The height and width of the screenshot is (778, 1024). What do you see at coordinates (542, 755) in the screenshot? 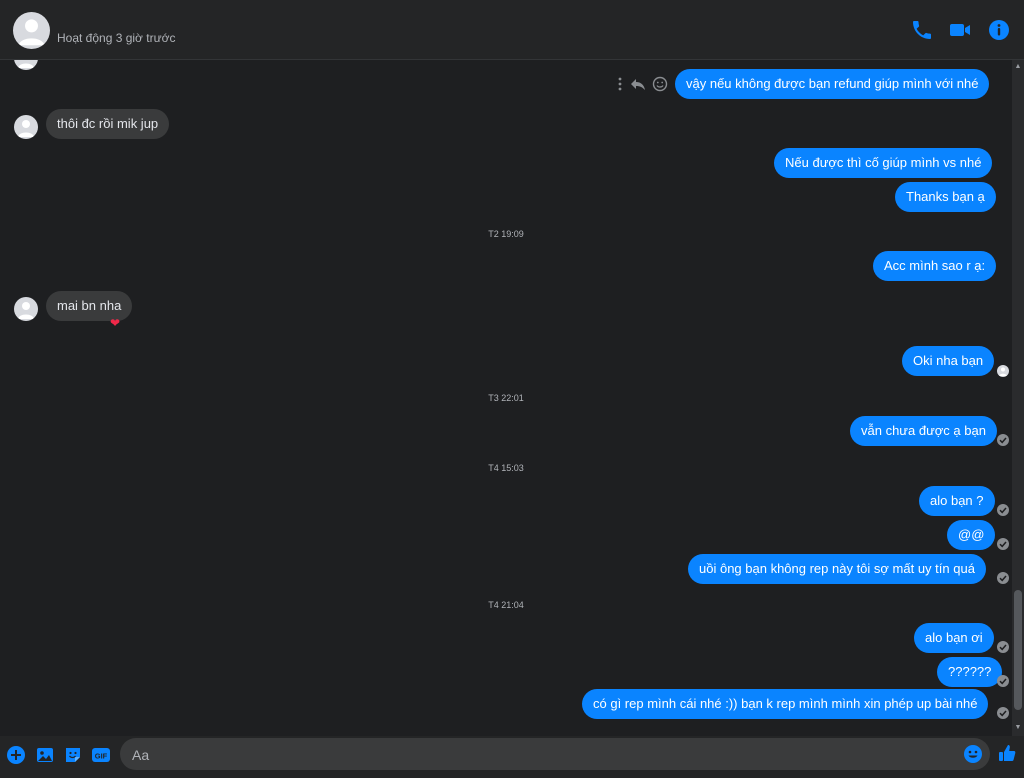
I see `message-input` at bounding box center [542, 755].